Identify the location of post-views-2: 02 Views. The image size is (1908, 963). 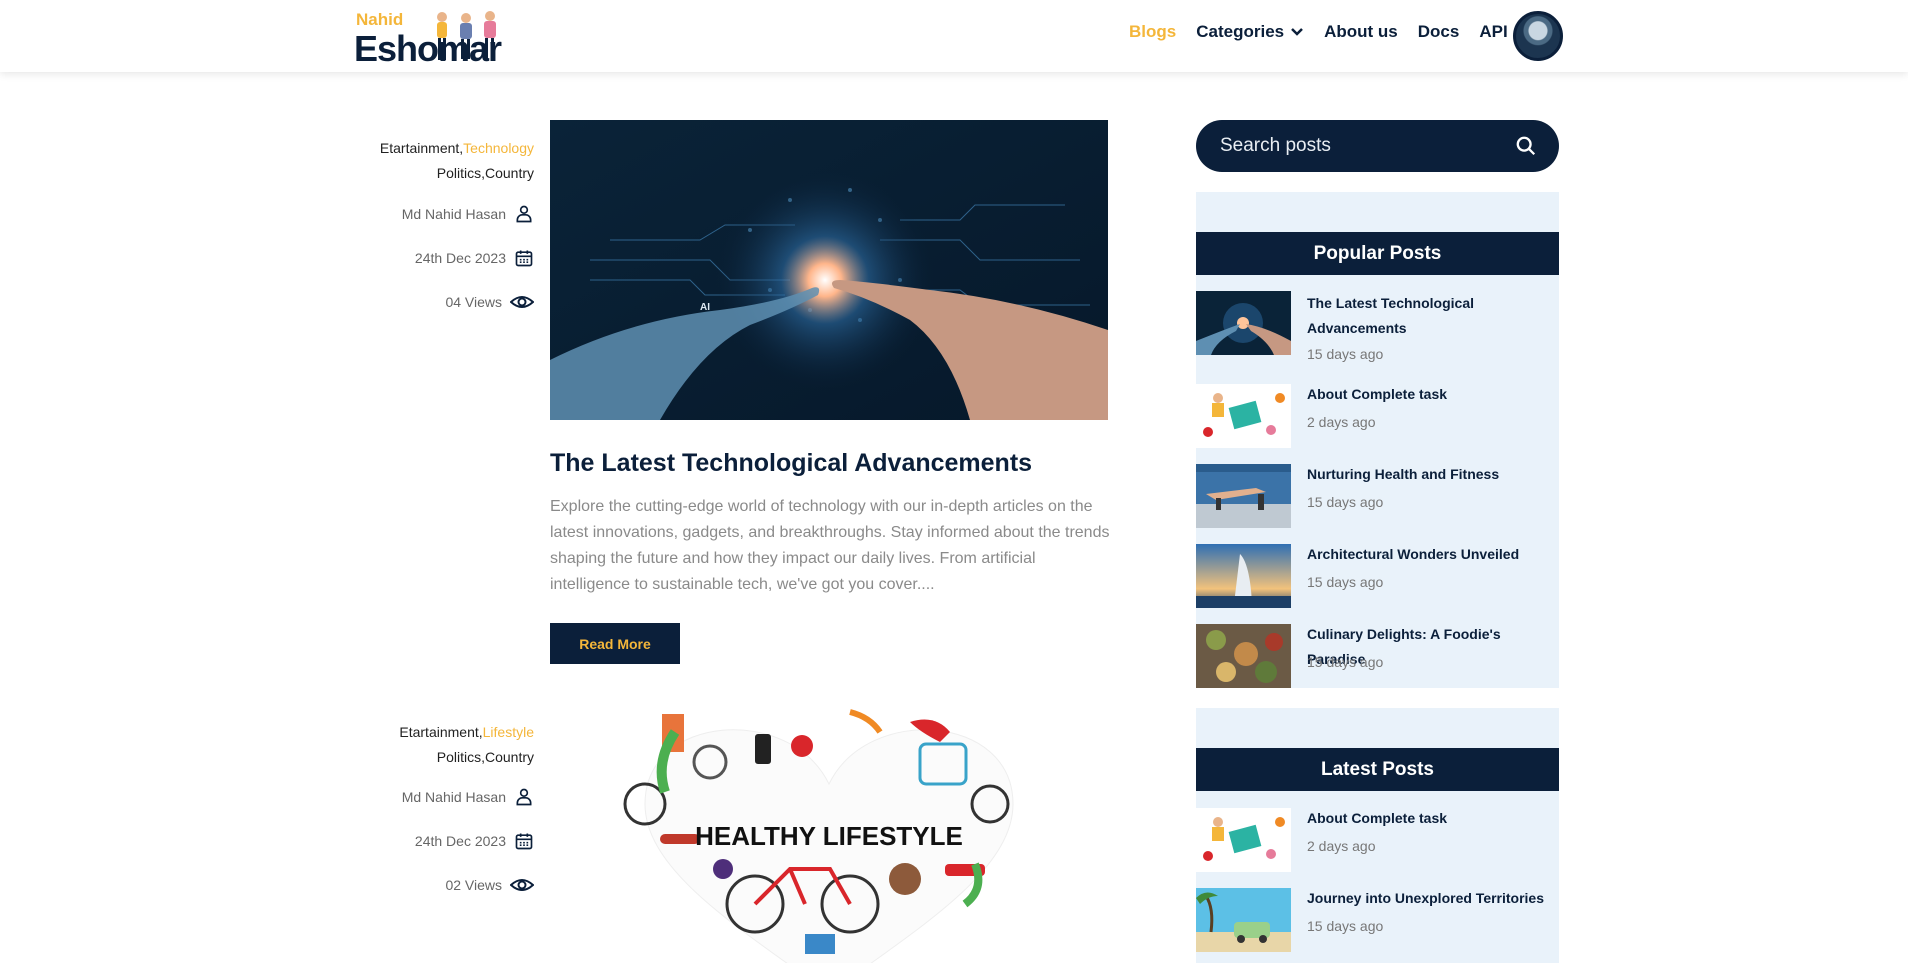
(466, 885).